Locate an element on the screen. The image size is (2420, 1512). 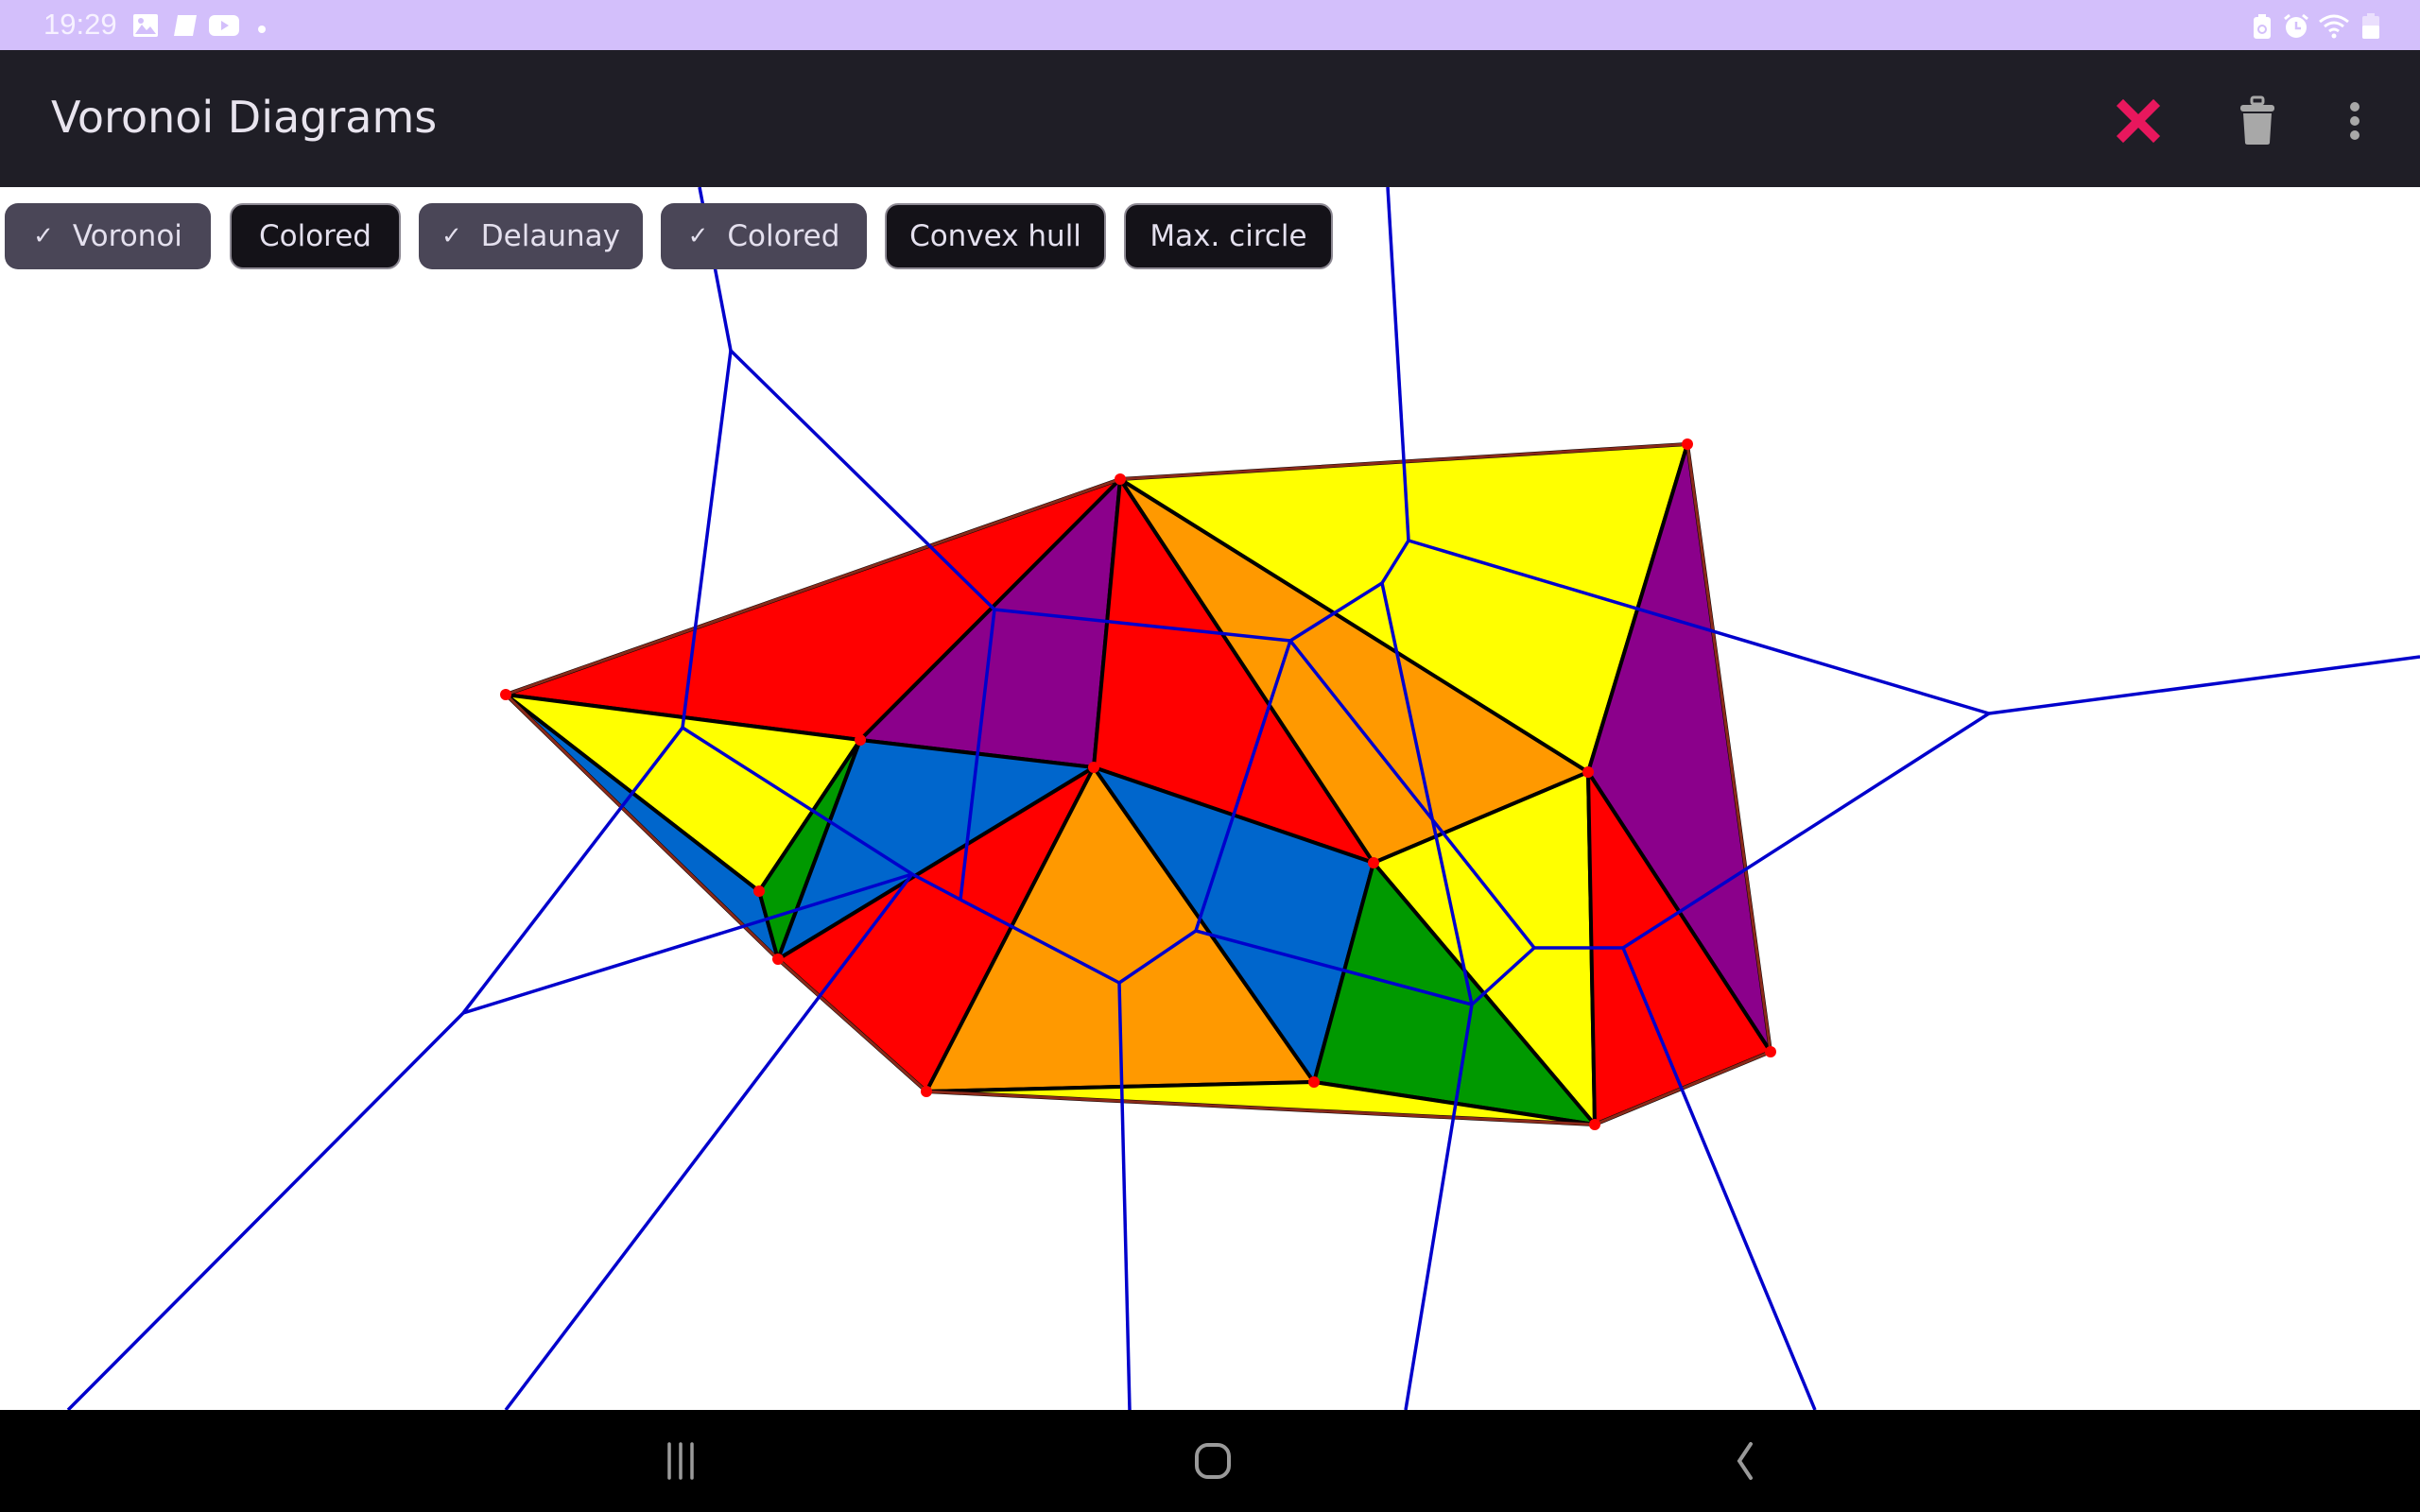
site-point-A is located at coordinates (505, 694).